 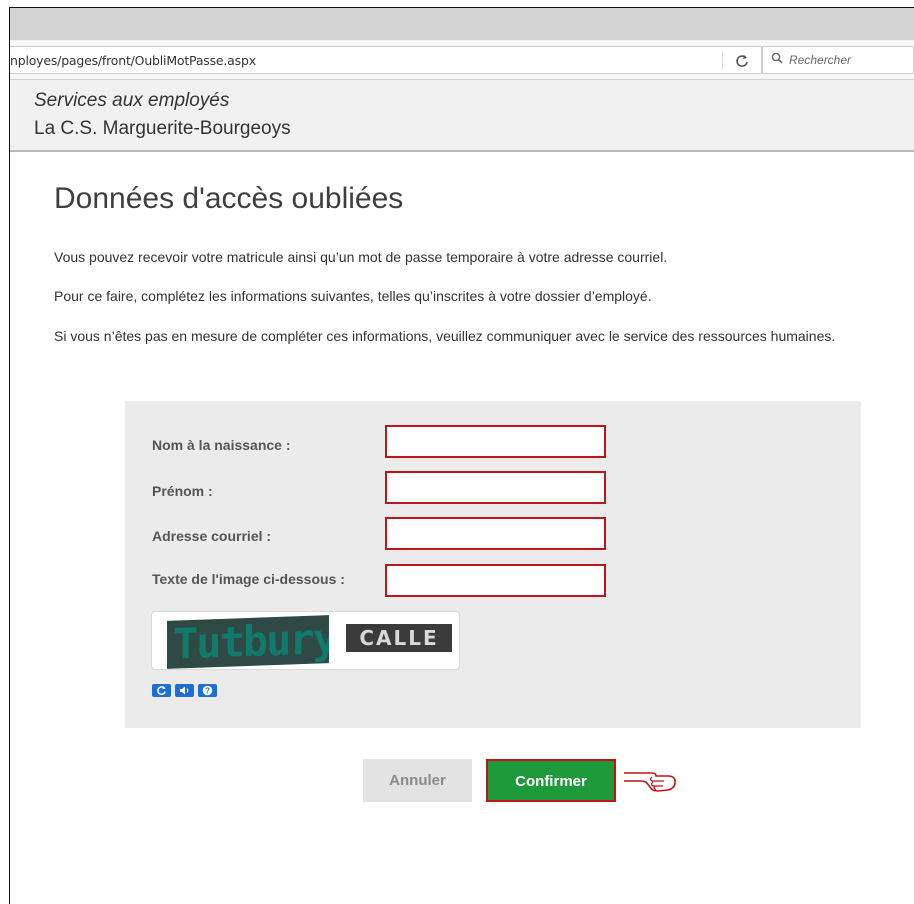 What do you see at coordinates (495, 533) in the screenshot?
I see `email-input` at bounding box center [495, 533].